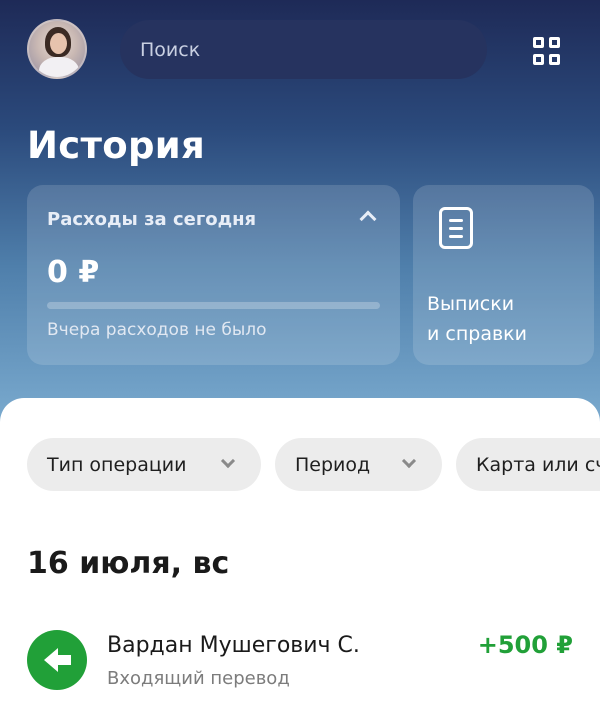 Image resolution: width=600 pixels, height=722 pixels. Describe the element at coordinates (456, 228) in the screenshot. I see `document-icon` at that location.